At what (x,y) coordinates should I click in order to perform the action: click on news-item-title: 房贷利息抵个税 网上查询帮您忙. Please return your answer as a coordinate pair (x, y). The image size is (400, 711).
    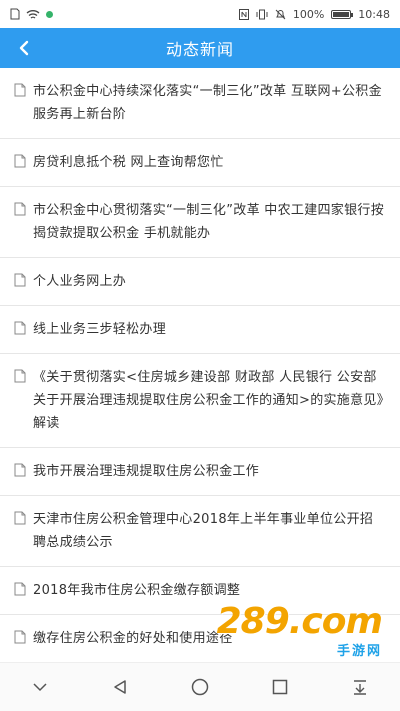
    Looking at the image, I should click on (128, 162).